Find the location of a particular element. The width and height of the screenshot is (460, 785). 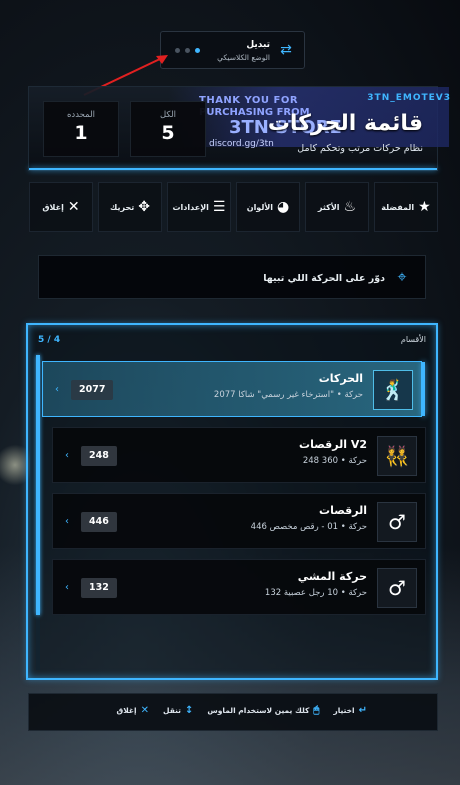

most-used-button: ♨ الأكثر is located at coordinates (337, 207).